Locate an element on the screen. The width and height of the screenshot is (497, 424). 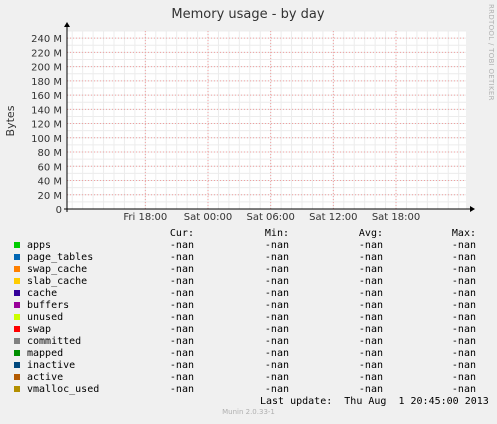
y-tick-label: 120 M is located at coordinates (46, 125).